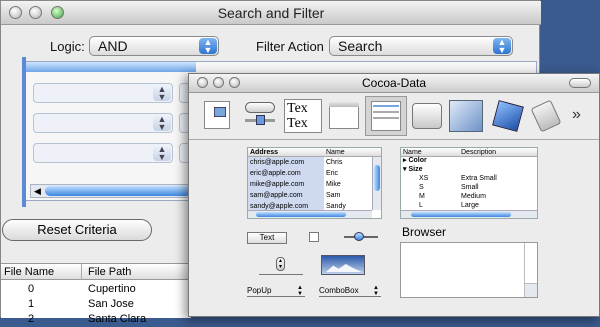  I want to click on cell-file-name: 0, so click(31, 289).